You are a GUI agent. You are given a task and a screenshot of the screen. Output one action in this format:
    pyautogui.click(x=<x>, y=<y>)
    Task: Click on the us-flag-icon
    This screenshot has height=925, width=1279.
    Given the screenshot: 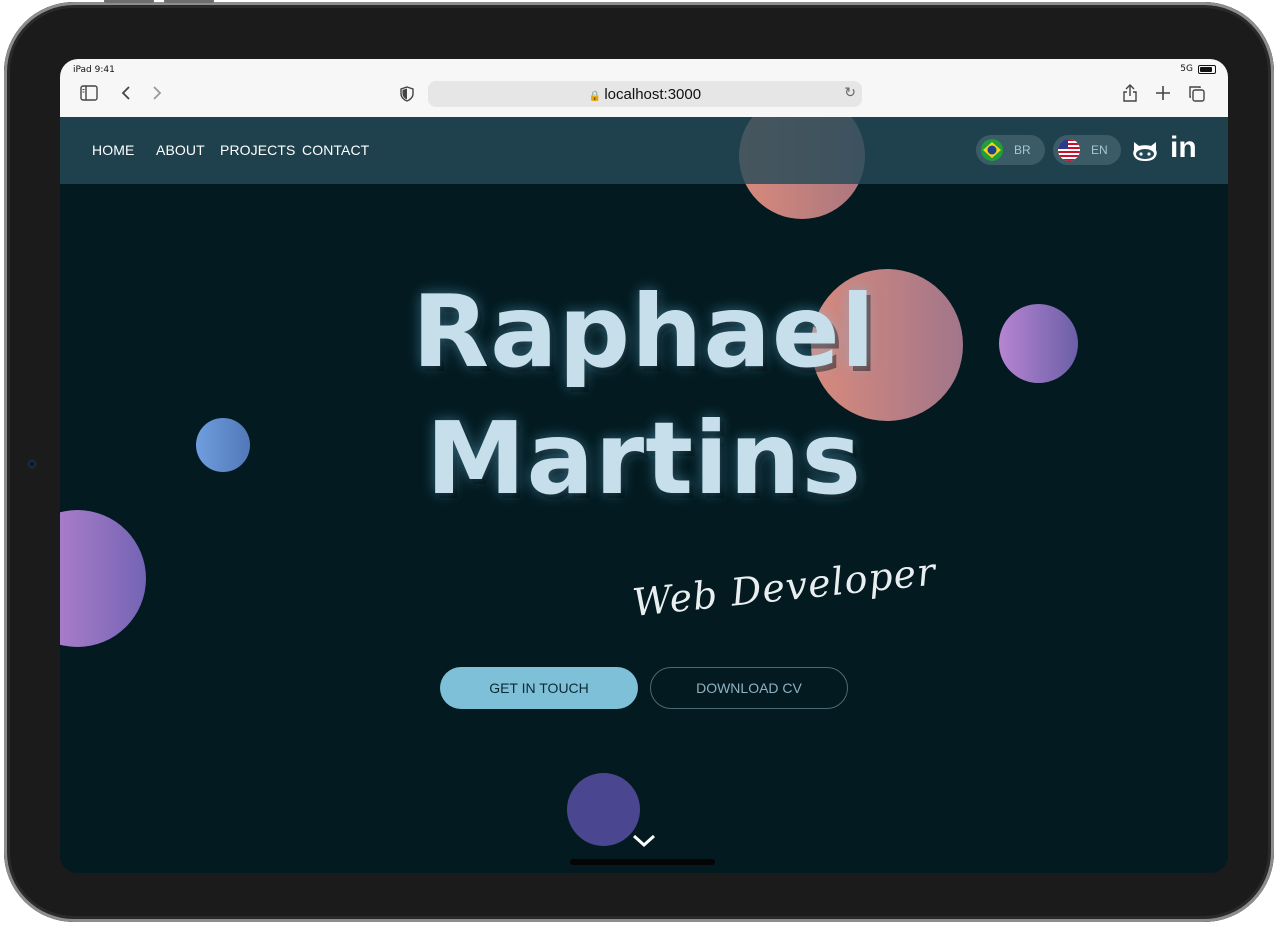 What is the action you would take?
    pyautogui.click(x=1069, y=150)
    